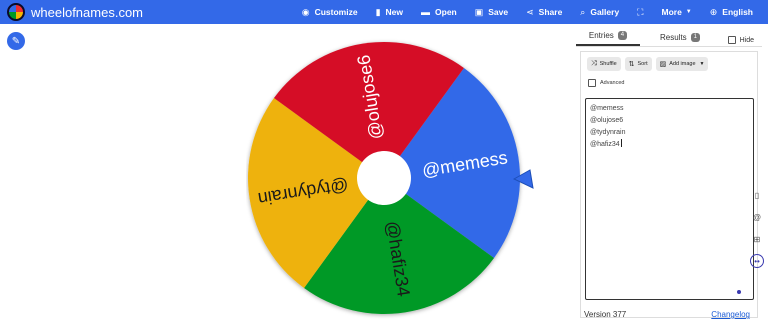  I want to click on add-image-button: ▨ Add image ▼, so click(682, 64).